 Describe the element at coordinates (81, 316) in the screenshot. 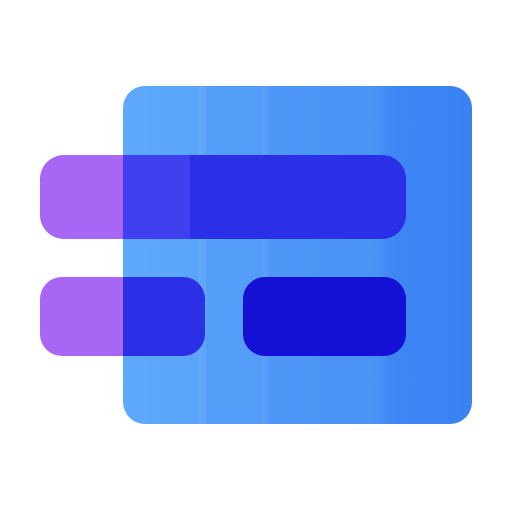

I see `bottom-left-bar-purple-segment` at that location.